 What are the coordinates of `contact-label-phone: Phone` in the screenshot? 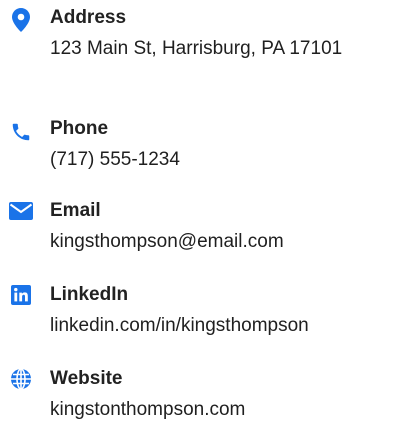 It's located at (79, 128).